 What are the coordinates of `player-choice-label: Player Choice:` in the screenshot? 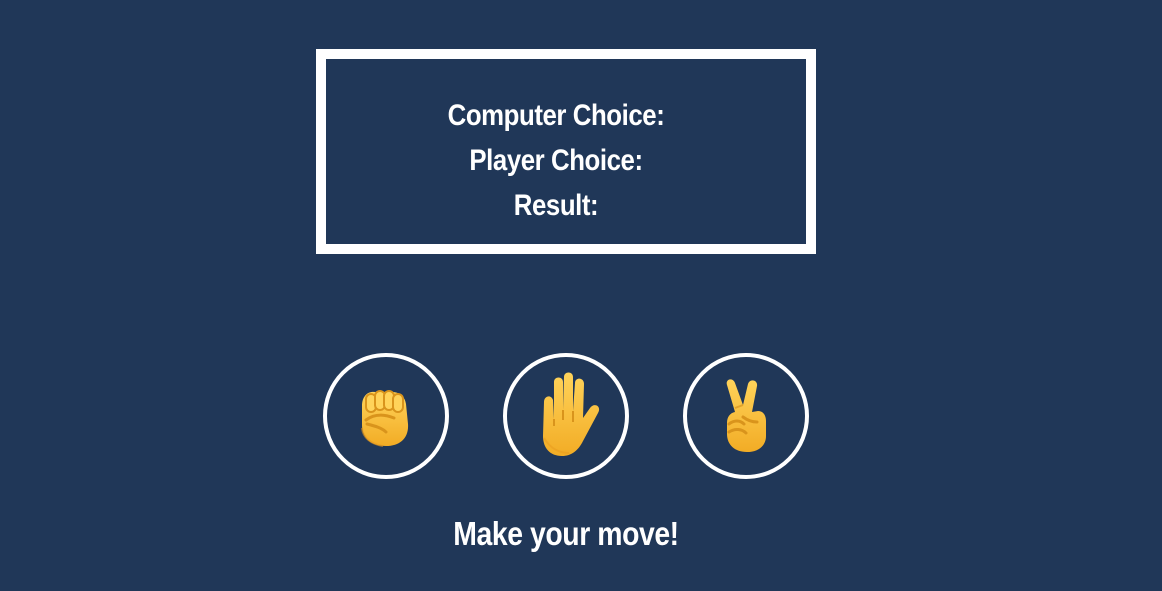 It's located at (556, 160).